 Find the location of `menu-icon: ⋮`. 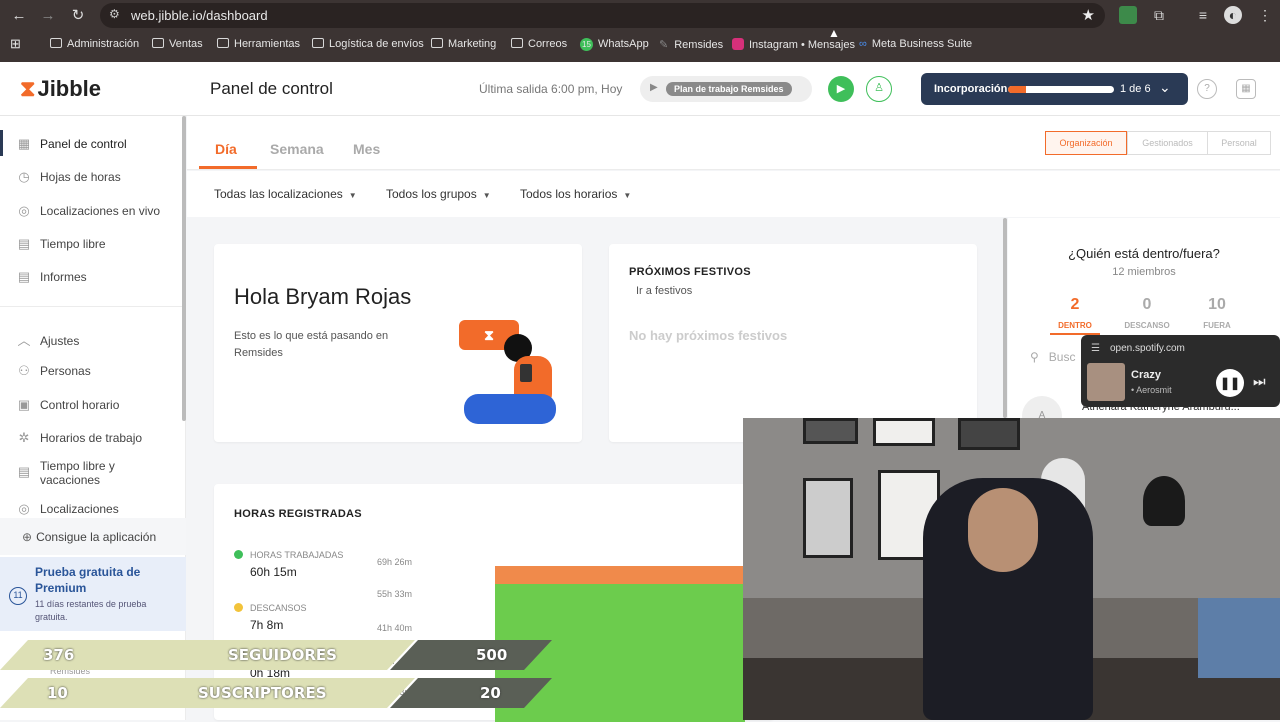

menu-icon: ⋮ is located at coordinates (1265, 15).